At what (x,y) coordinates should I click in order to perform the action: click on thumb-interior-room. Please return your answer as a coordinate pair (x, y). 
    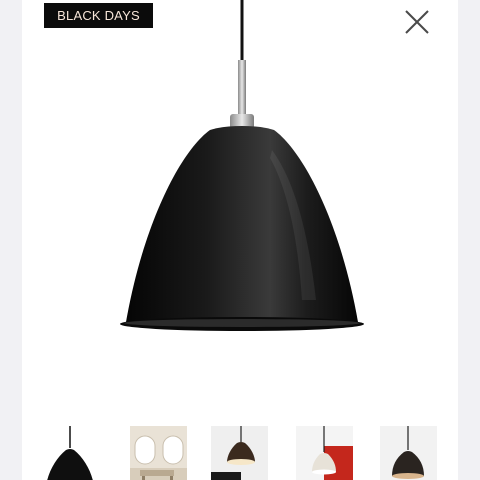
    Looking at the image, I should click on (158, 453).